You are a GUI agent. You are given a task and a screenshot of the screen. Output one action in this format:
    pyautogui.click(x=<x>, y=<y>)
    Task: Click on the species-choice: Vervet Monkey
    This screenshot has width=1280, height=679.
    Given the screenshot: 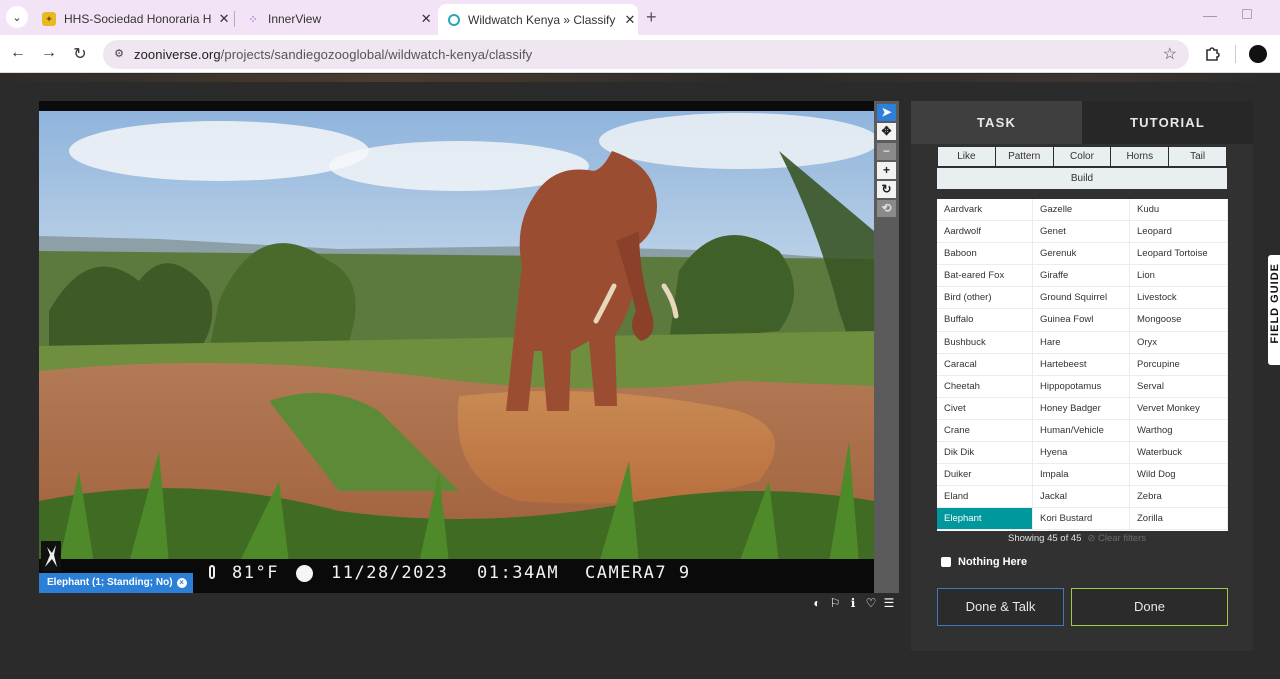 What is the action you would take?
    pyautogui.click(x=1179, y=408)
    